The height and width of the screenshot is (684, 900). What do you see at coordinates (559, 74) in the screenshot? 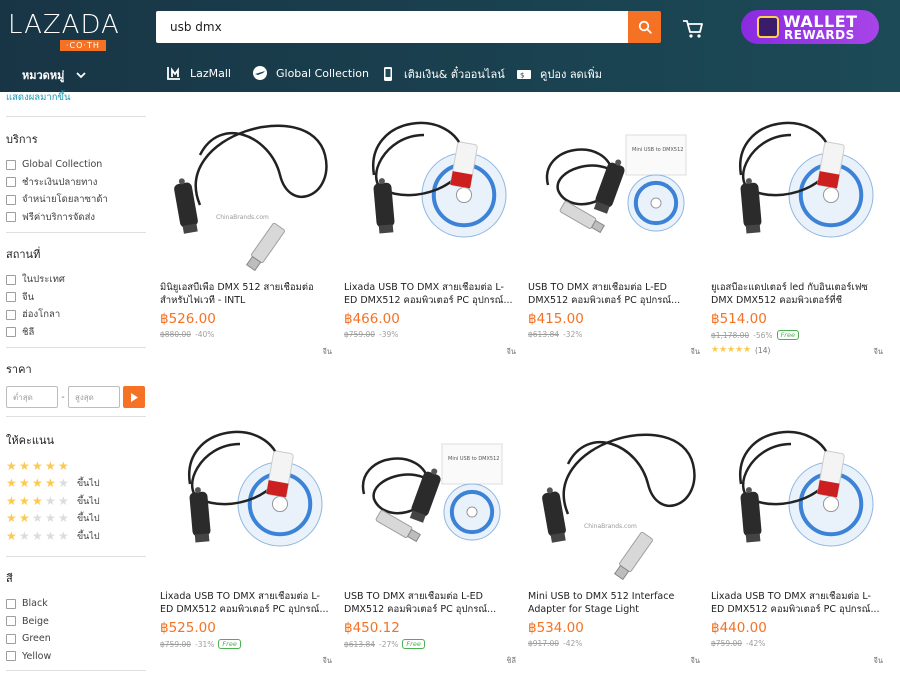
I see `nav-coupons: $ คูปอง ลดเพิ่ม` at bounding box center [559, 74].